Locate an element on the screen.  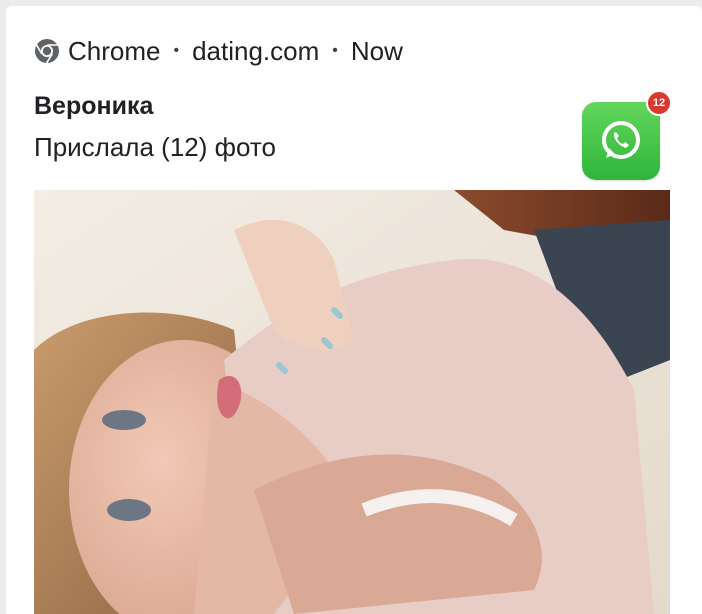
sender-name: Вероника is located at coordinates (94, 106).